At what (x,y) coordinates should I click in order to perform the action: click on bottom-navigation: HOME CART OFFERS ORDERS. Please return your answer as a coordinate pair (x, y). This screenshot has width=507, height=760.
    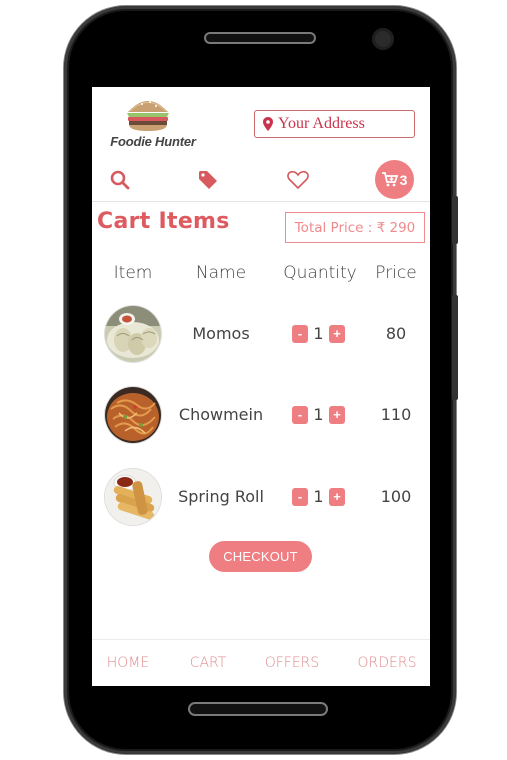
    Looking at the image, I should click on (261, 662).